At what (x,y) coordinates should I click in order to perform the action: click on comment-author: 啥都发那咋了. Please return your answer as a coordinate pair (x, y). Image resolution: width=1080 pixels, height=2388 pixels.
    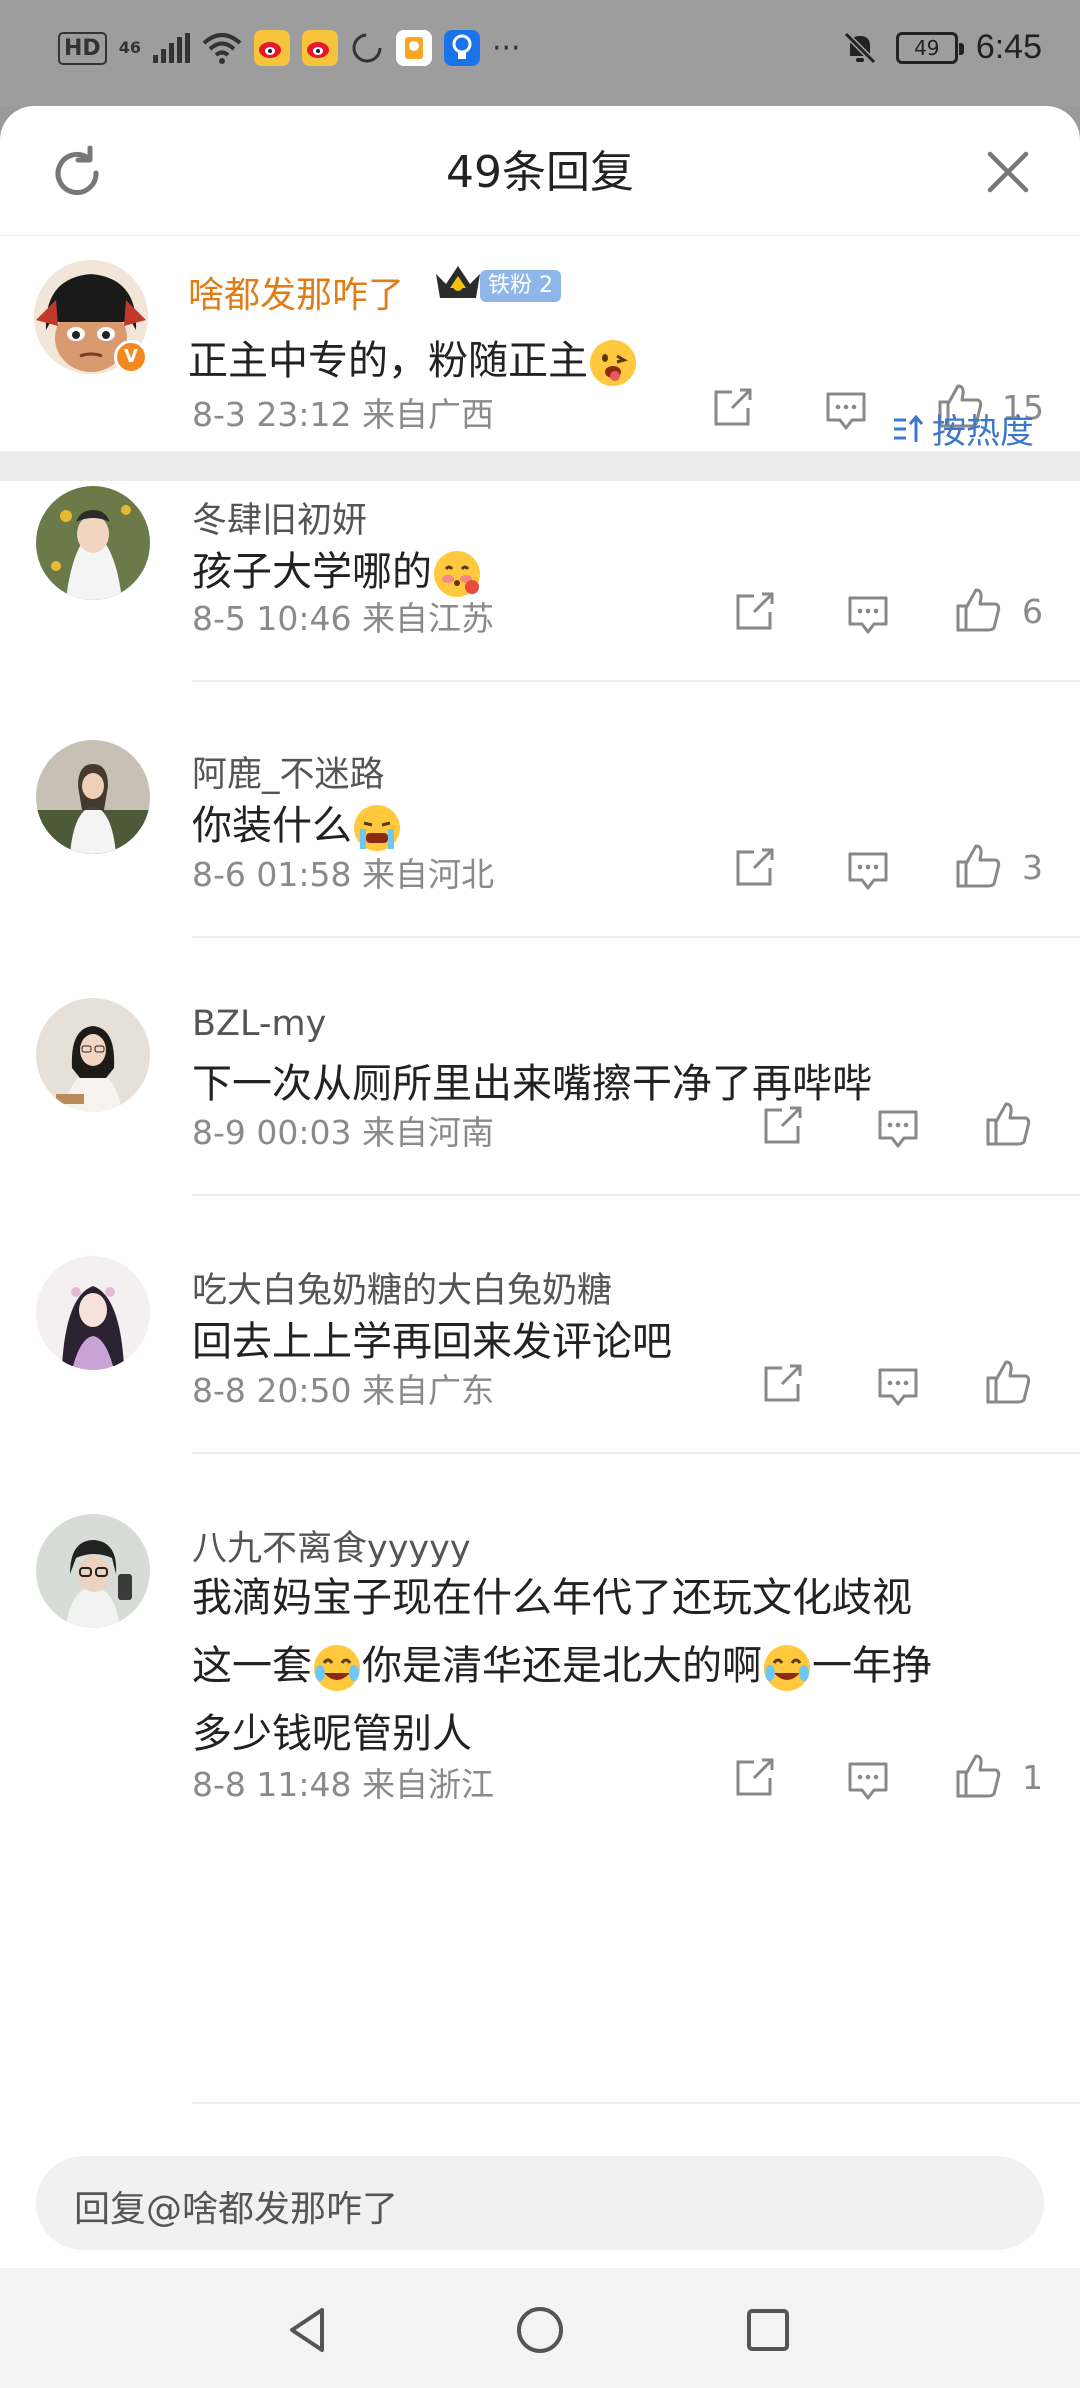
    Looking at the image, I should click on (296, 292).